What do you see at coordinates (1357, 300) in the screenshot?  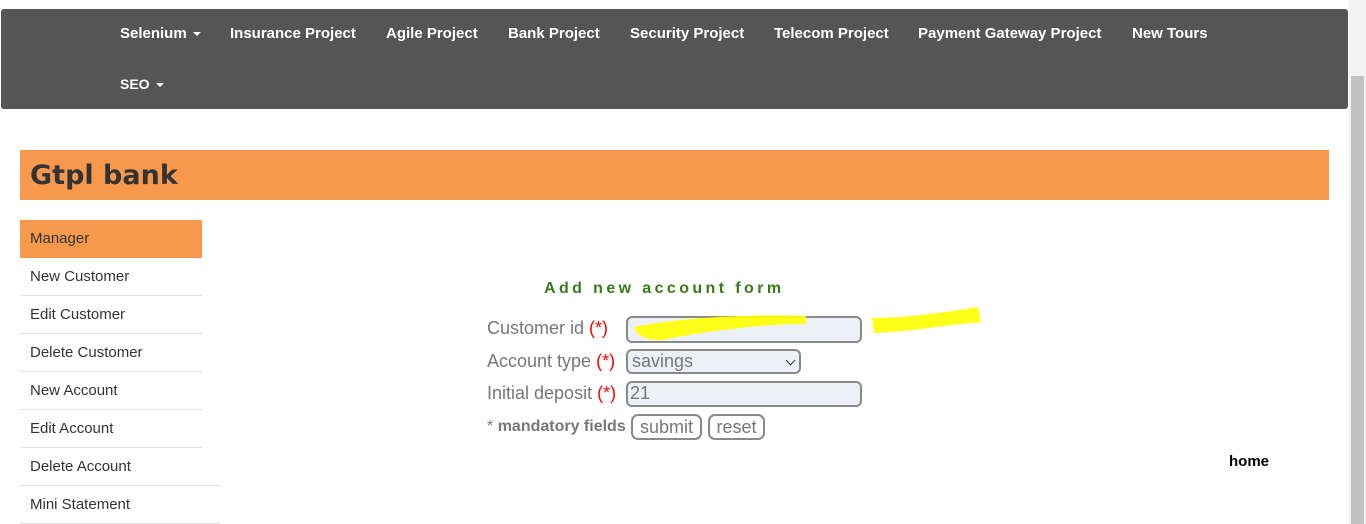 I see `vertical-scrollbar-thumb` at bounding box center [1357, 300].